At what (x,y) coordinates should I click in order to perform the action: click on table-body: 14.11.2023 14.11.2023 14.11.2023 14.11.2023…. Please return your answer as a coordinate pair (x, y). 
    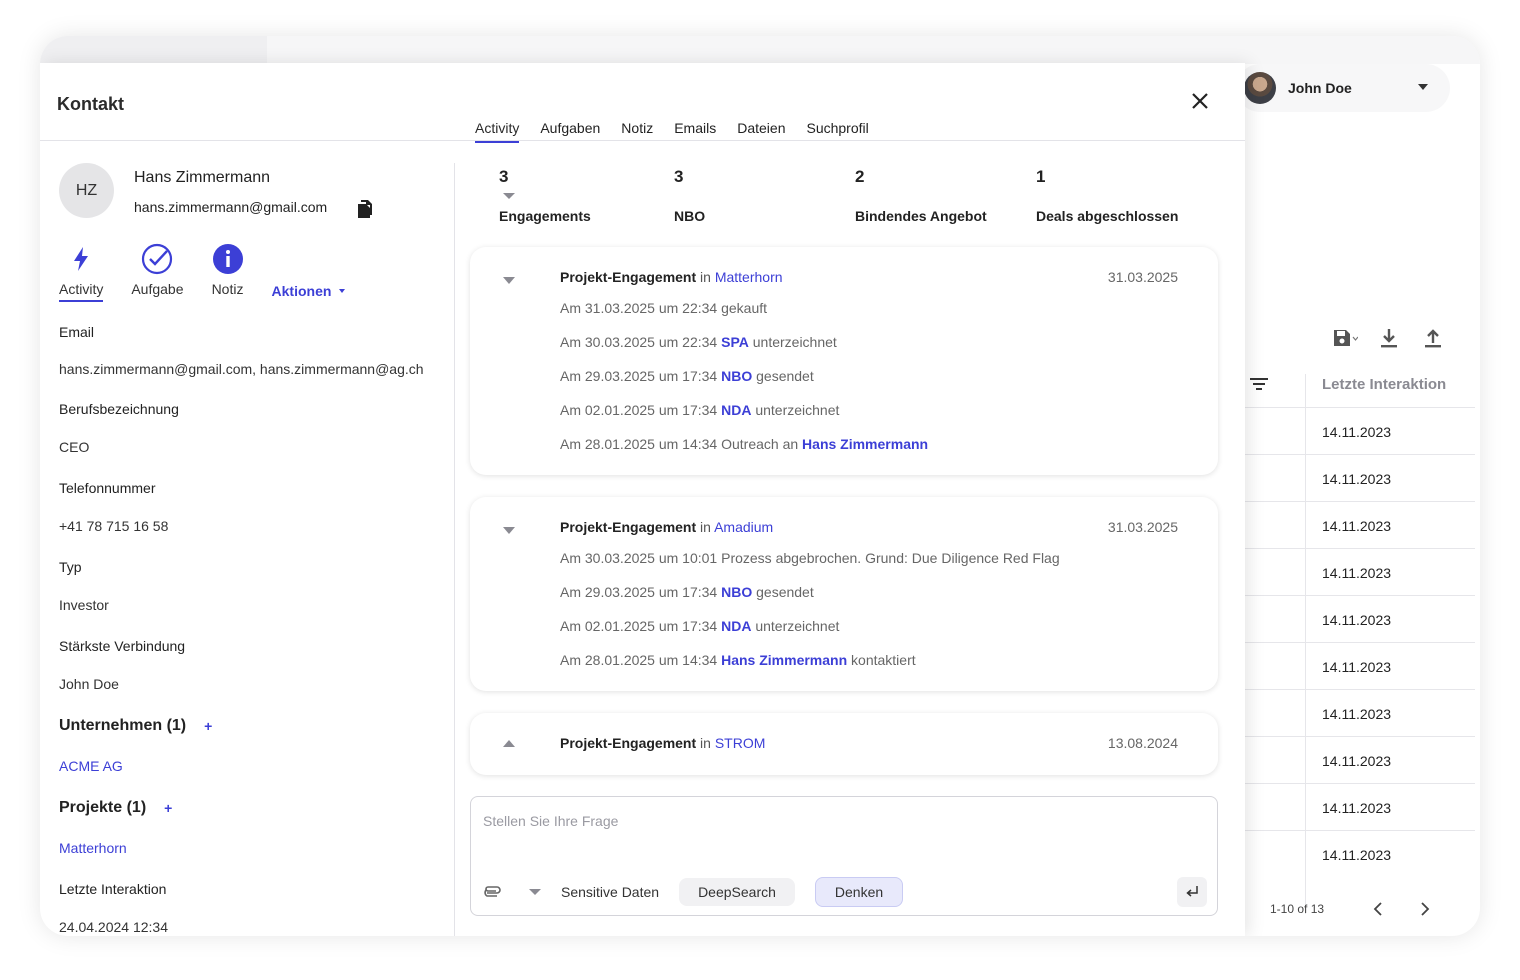
    Looking at the image, I should click on (1360, 642).